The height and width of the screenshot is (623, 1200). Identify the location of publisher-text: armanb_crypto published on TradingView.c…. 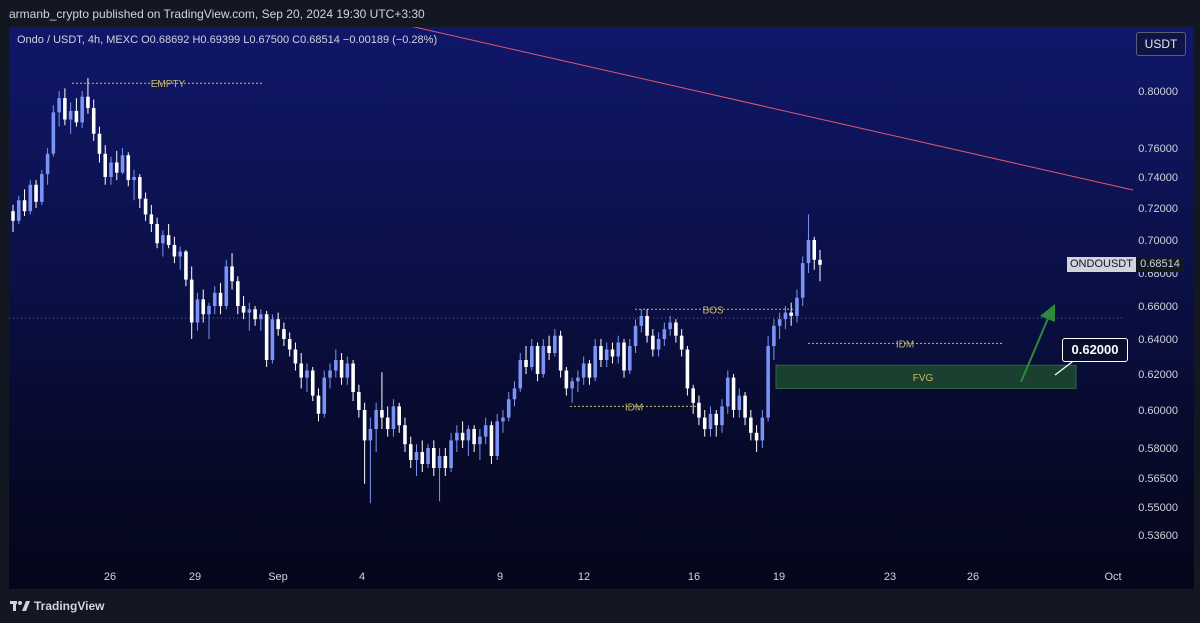
(217, 14).